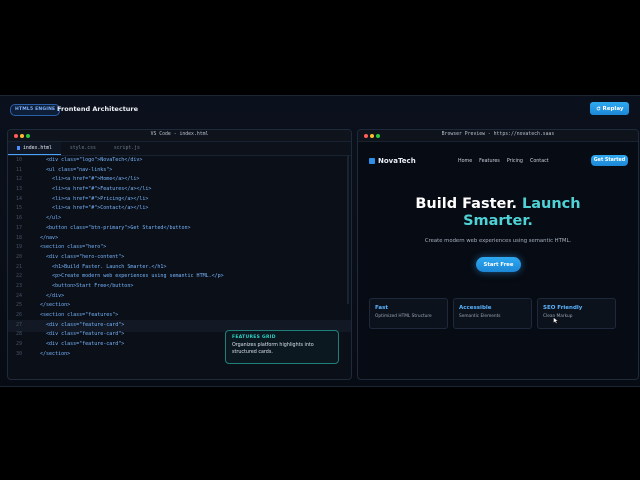  I want to click on code-line: 23 <button>Start Free</button>, so click(179, 287).